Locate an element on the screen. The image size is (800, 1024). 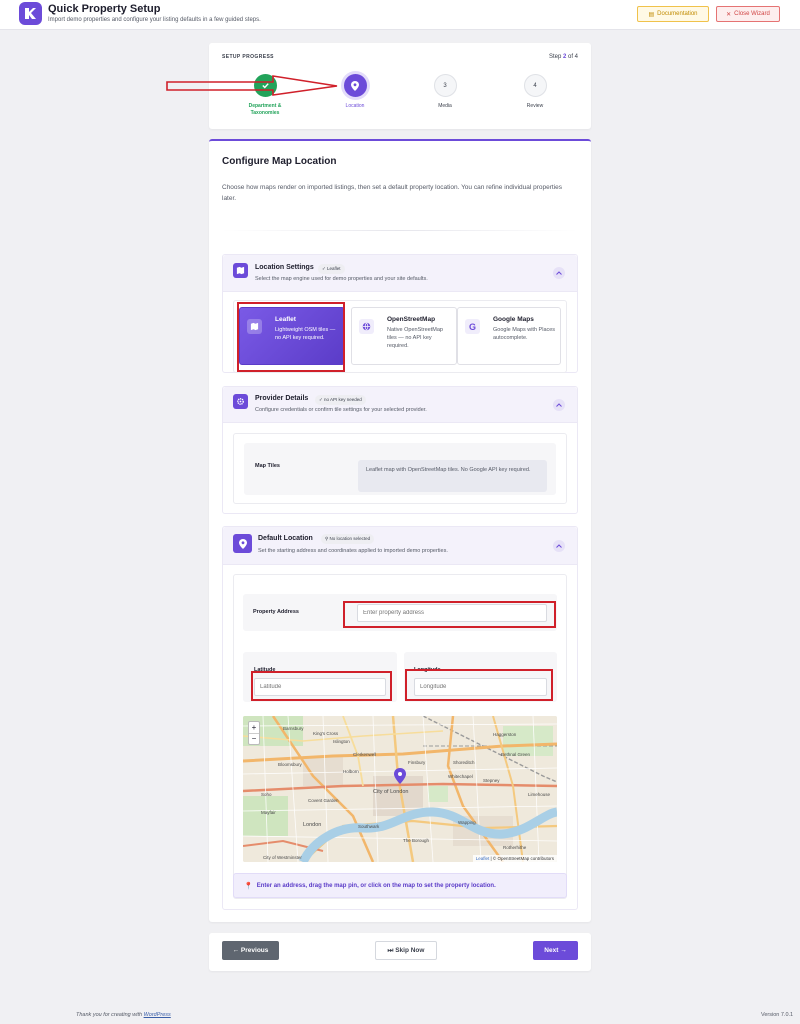
section-badge: ✓ no API key needed is located at coordinates (340, 400).